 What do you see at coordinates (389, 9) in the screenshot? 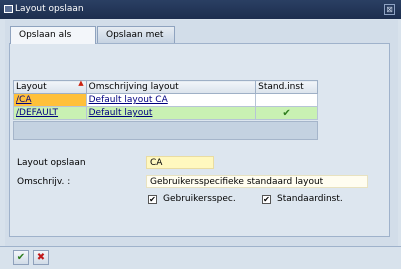
I see `close-button: ⊠` at bounding box center [389, 9].